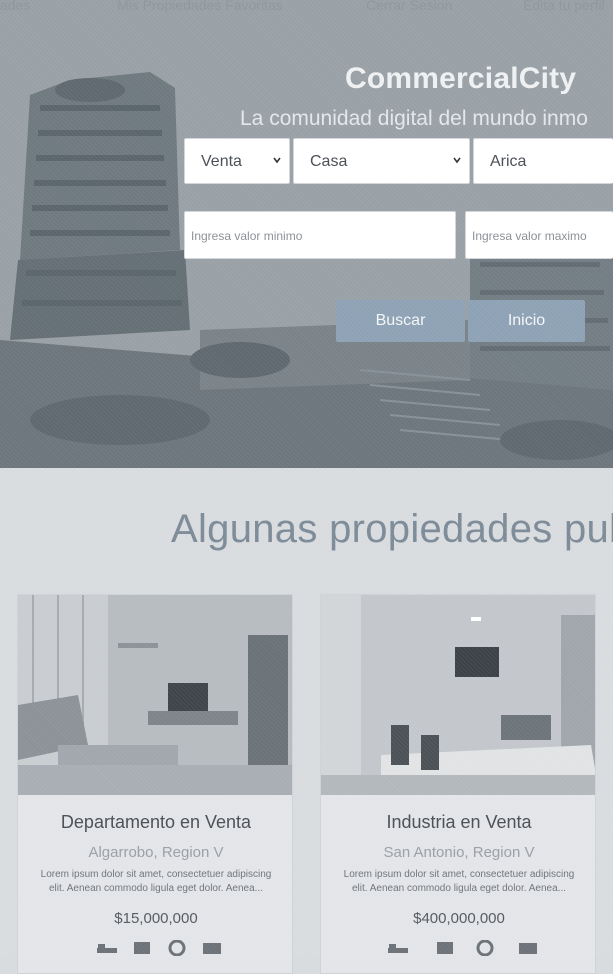 The image size is (613, 974). I want to click on nav-link-favorite-properties: Mis Propiedades Favoritas, so click(200, 6).